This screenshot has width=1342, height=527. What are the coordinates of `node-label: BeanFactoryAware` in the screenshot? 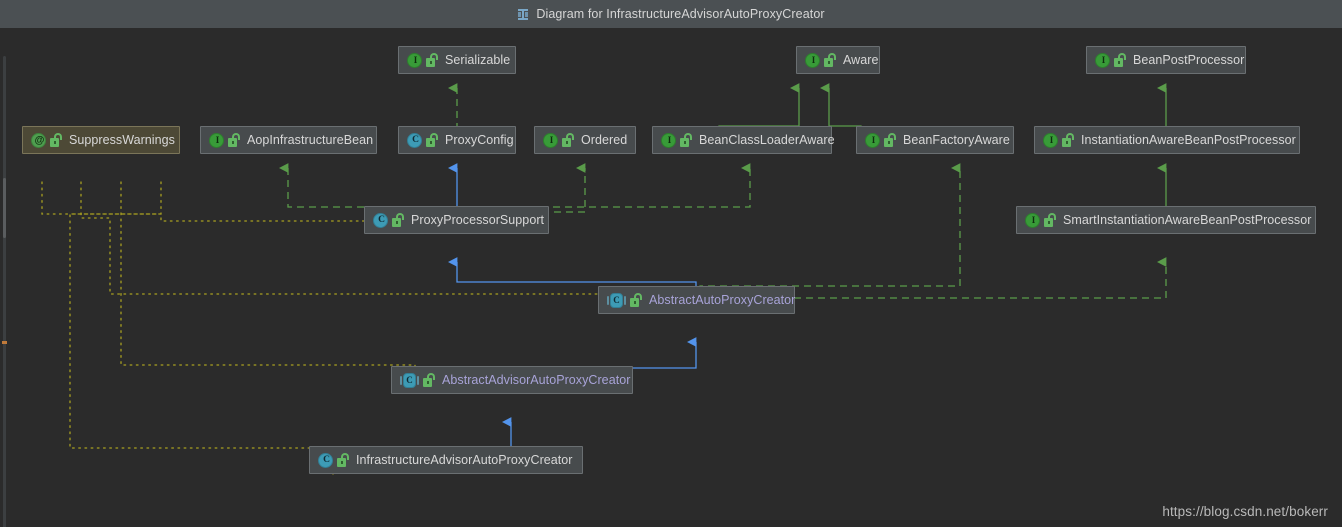 It's located at (956, 140).